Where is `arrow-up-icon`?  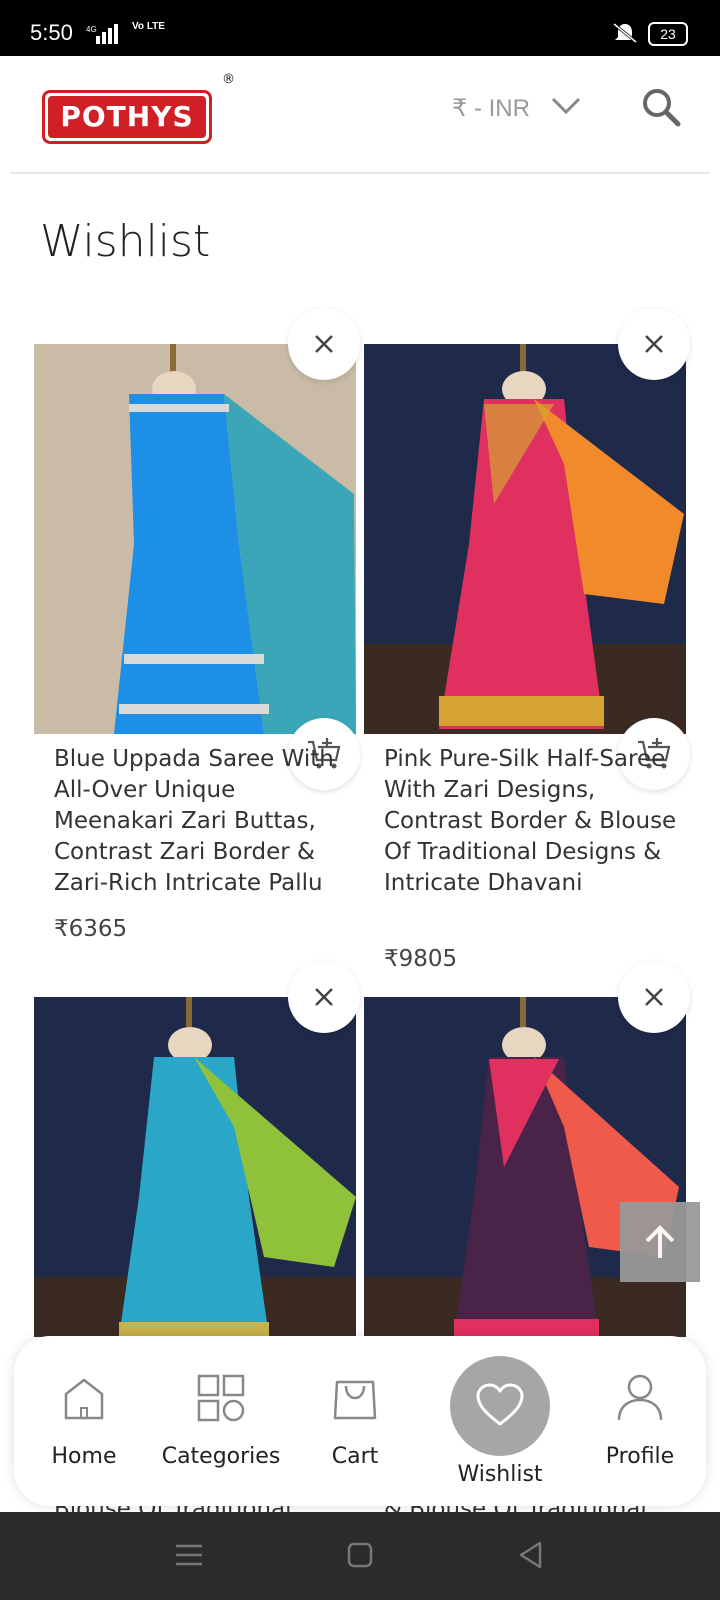
arrow-up-icon is located at coordinates (660, 1241).